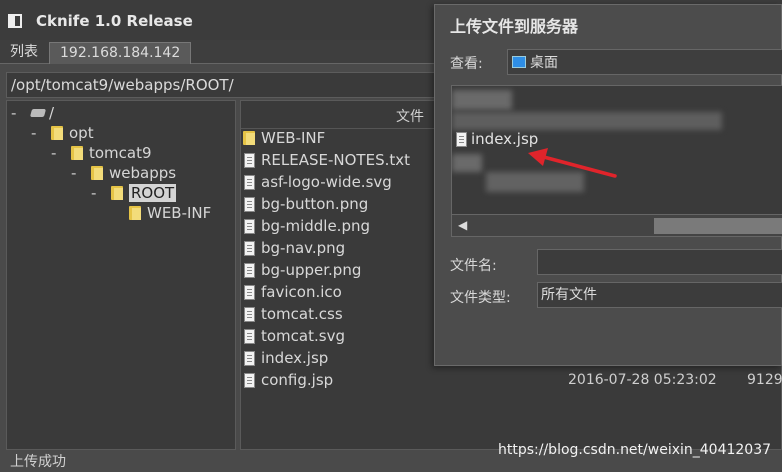 The height and width of the screenshot is (472, 782). I want to click on tree-item-label: tomcat9, so click(120, 153).